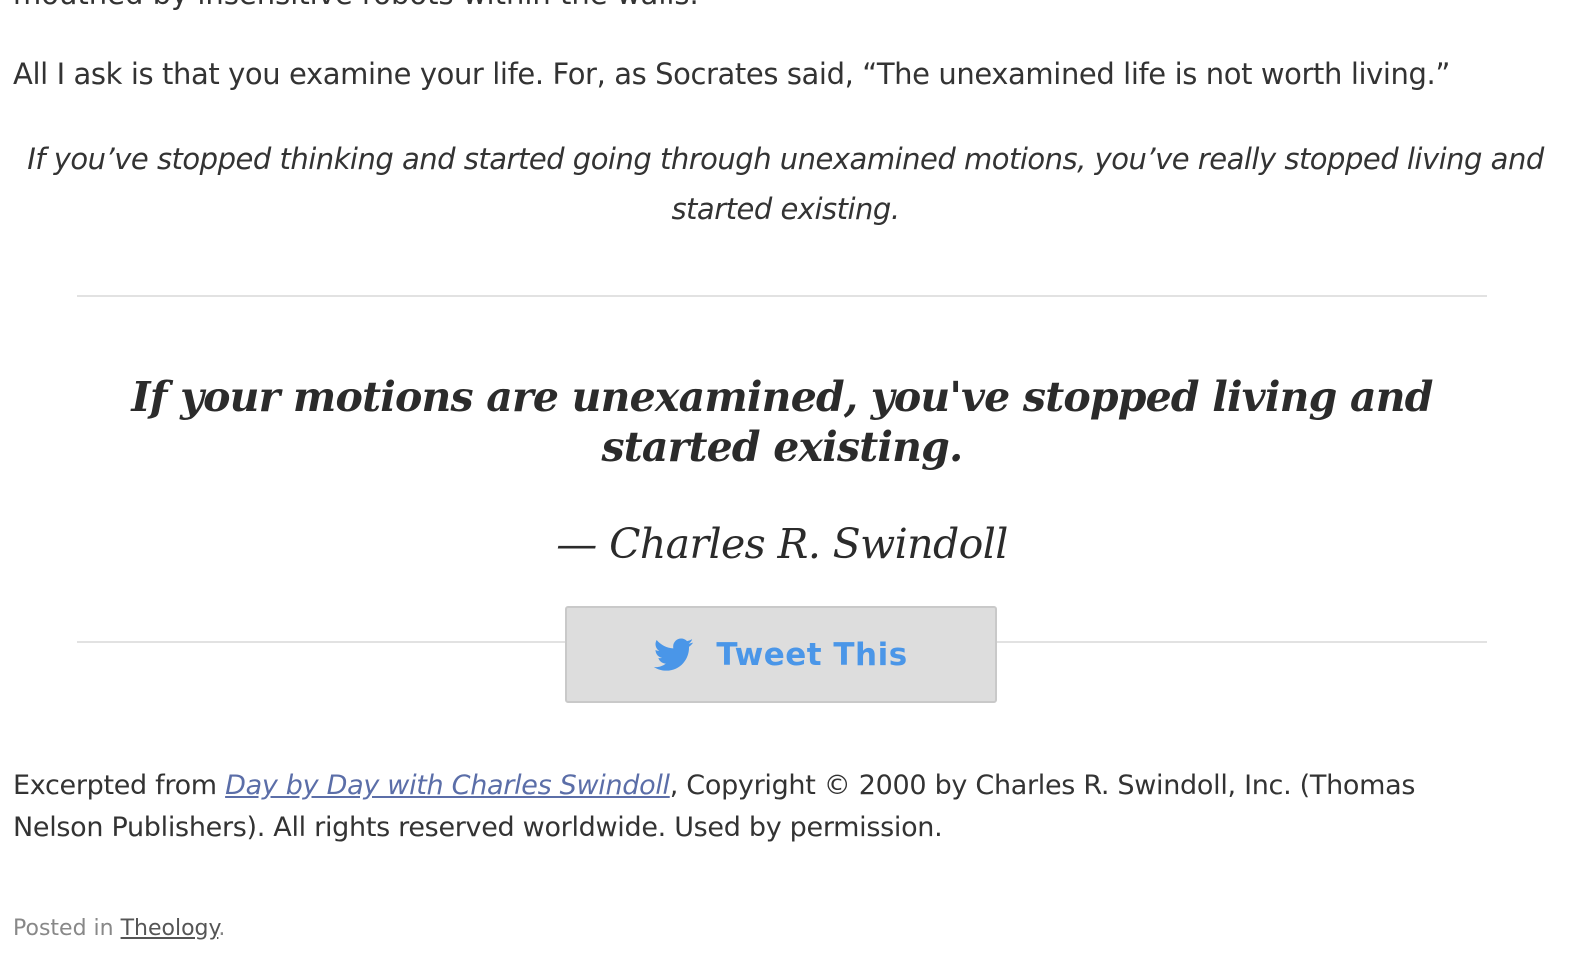 The height and width of the screenshot is (980, 1570). Describe the element at coordinates (782, 544) in the screenshot. I see `quote-attribution: — Charles R. Swindoll` at that location.